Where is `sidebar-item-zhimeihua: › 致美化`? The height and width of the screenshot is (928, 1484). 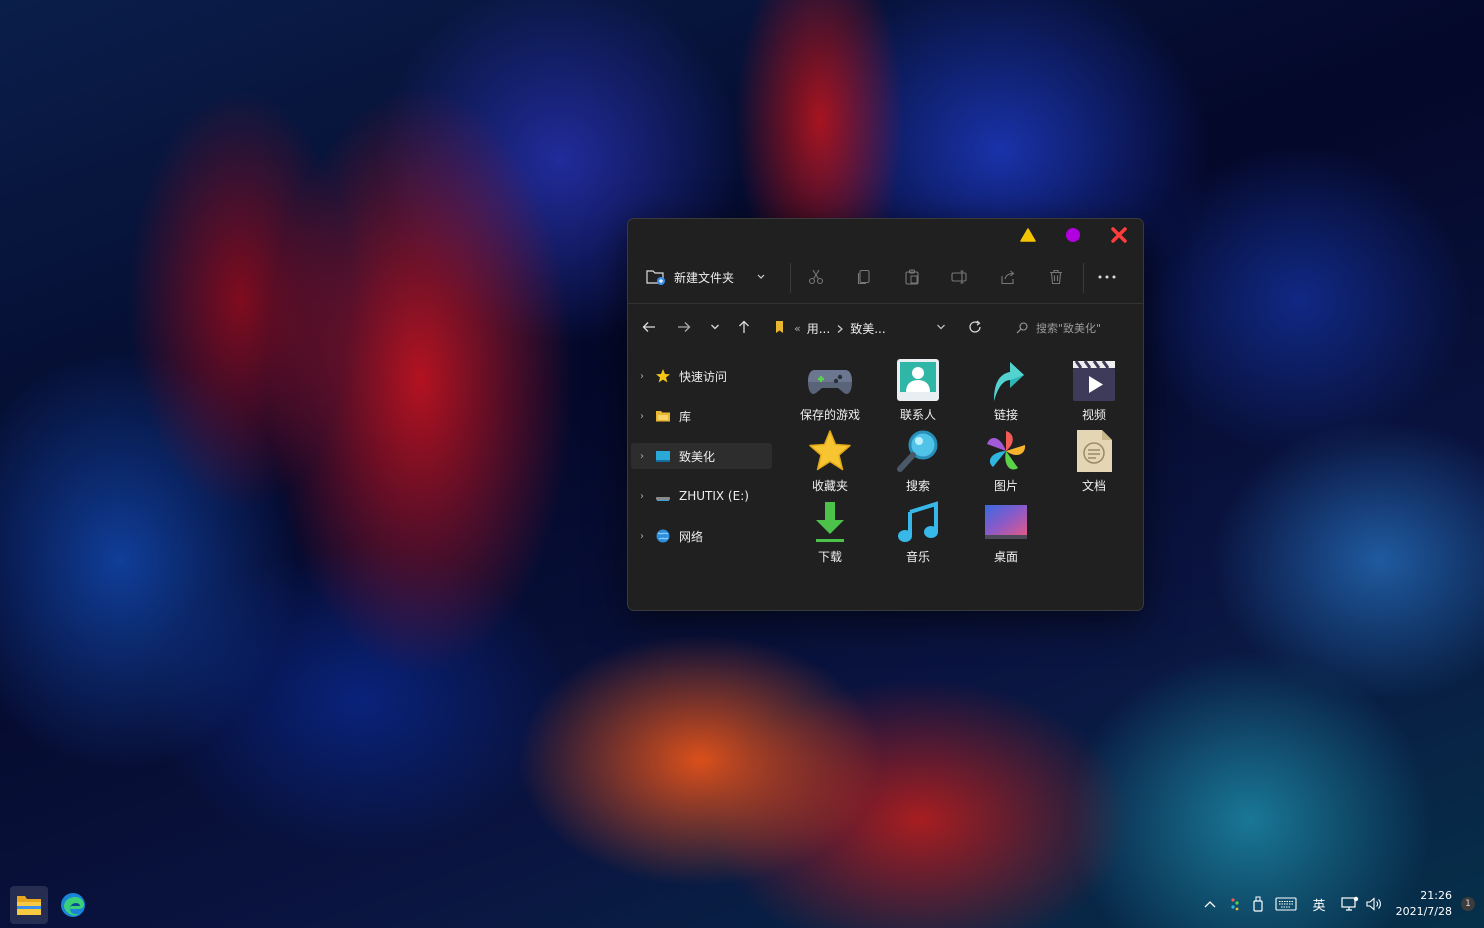
sidebar-item-zhimeihua: › 致美化 is located at coordinates (701, 456).